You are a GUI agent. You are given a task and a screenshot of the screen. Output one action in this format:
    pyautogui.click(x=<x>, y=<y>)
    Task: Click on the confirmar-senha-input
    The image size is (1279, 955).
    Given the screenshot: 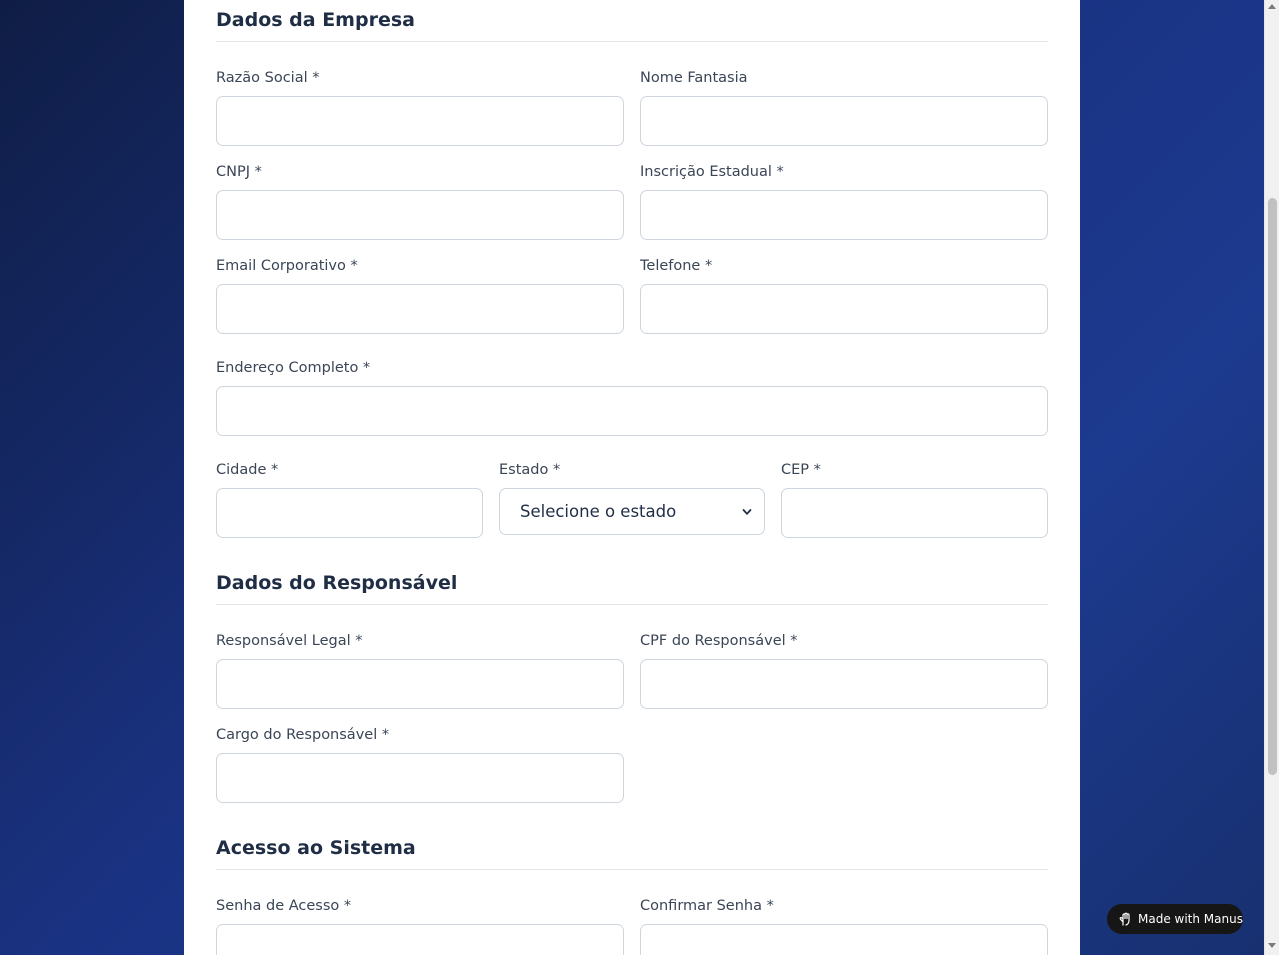 What is the action you would take?
    pyautogui.click(x=844, y=939)
    